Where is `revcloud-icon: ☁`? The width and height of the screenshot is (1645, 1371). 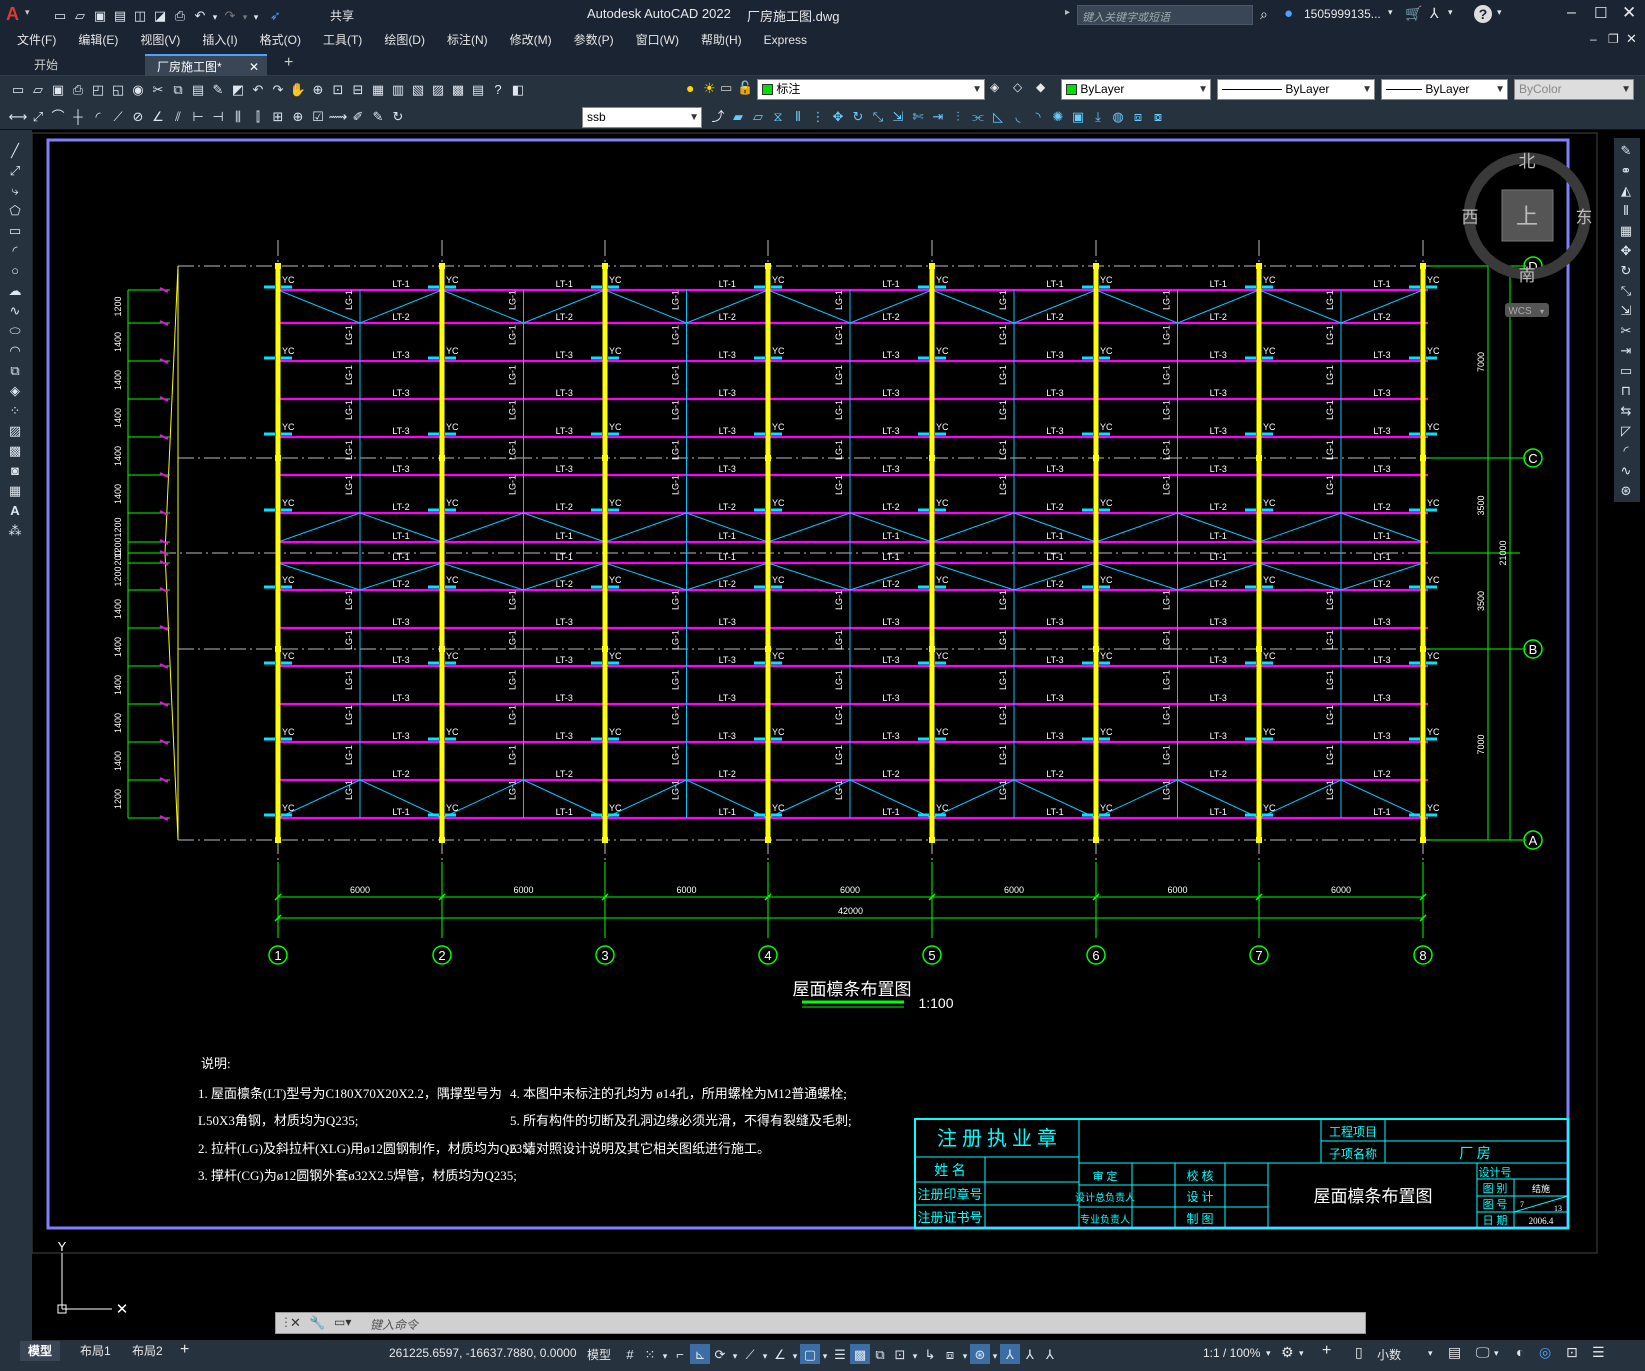 revcloud-icon: ☁ is located at coordinates (15, 290).